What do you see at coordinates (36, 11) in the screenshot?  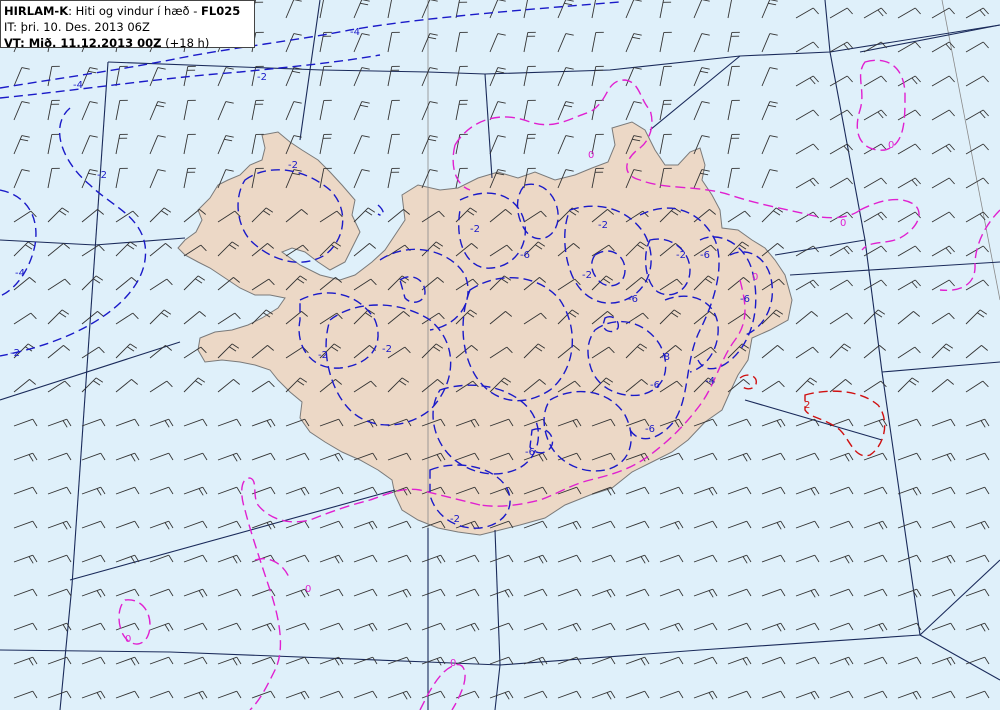 I see `model-name: HIRLAM-K` at bounding box center [36, 11].